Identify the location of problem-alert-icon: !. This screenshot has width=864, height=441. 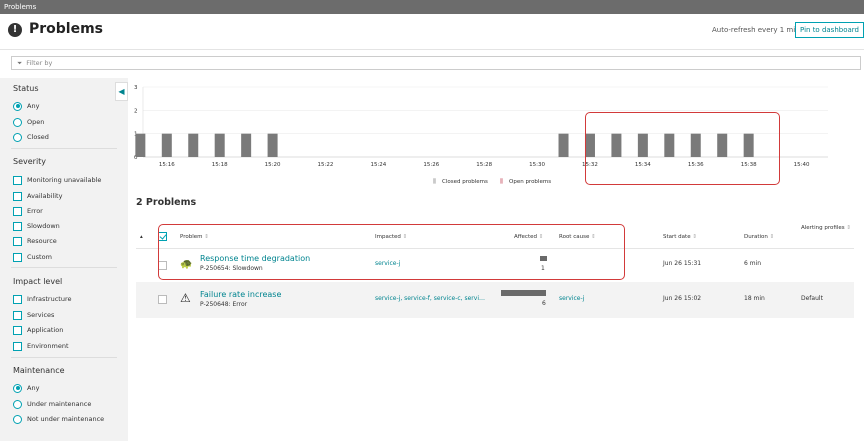
(15, 30).